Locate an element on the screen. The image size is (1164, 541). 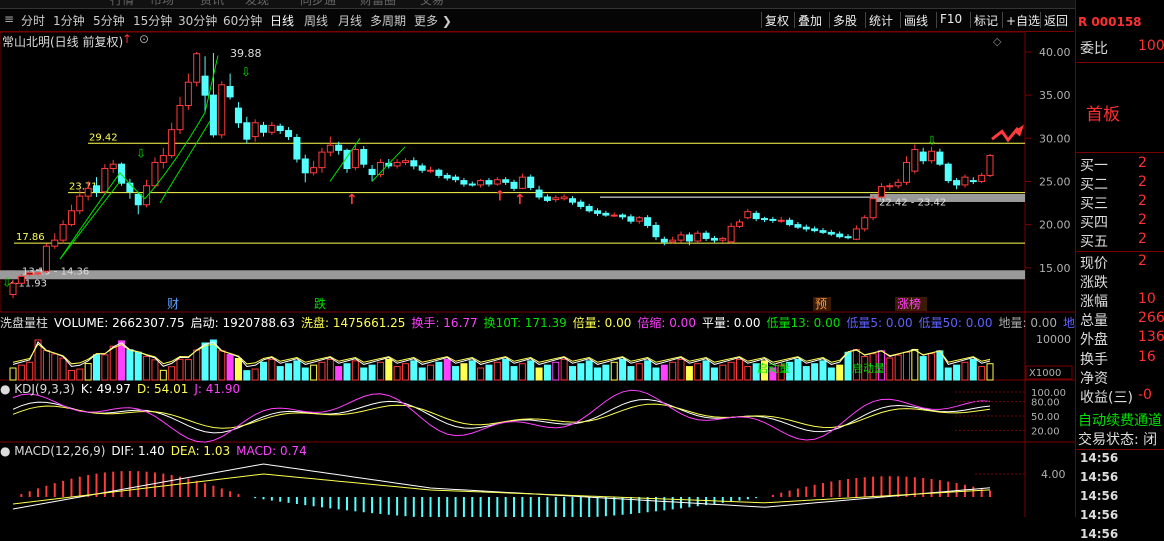
top-nav-item: 行情 is located at coordinates (122, 4).